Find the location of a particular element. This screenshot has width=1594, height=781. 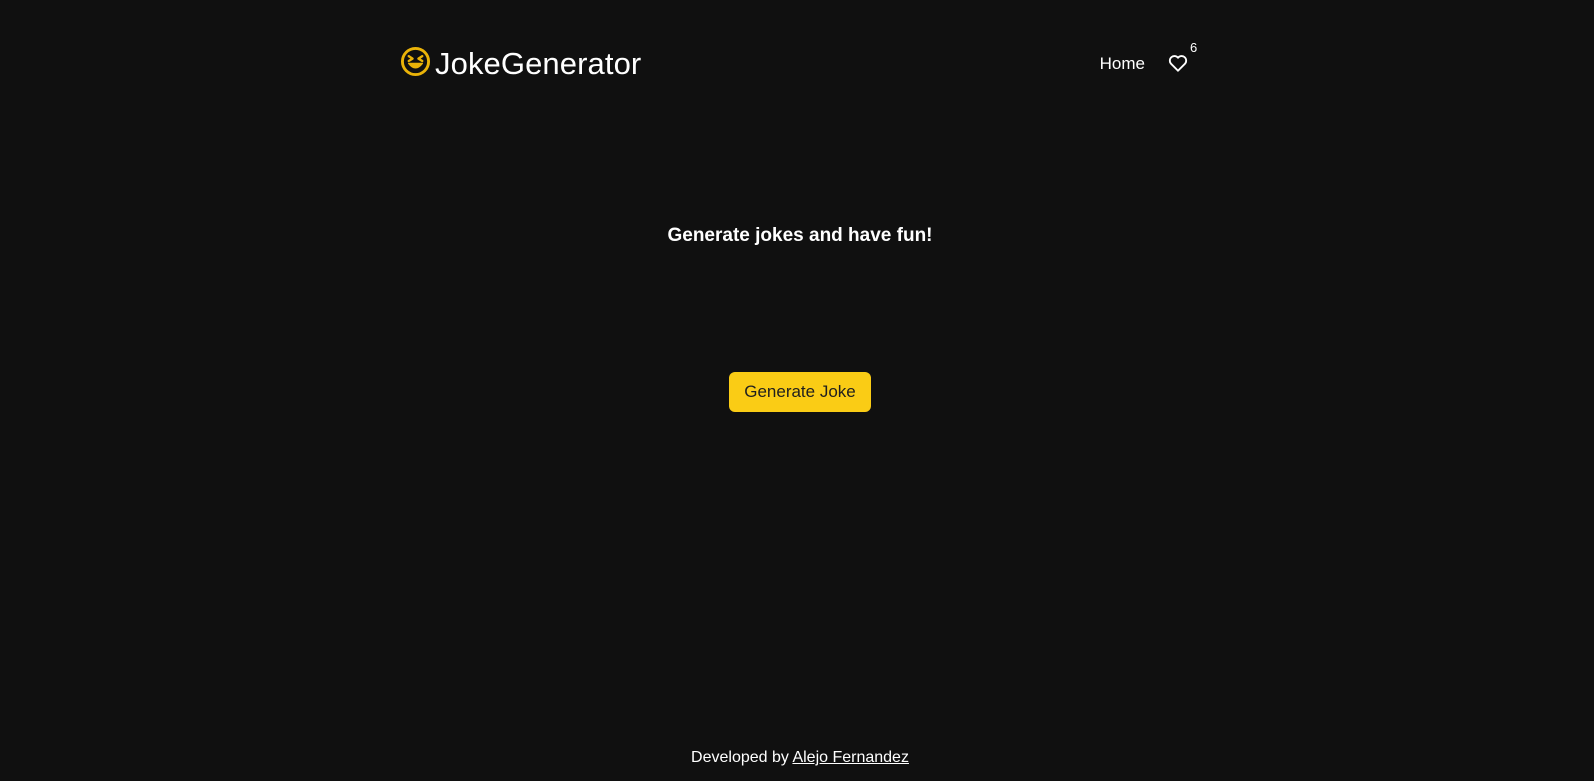

brand-name: JokeGenerator is located at coordinates (538, 63).